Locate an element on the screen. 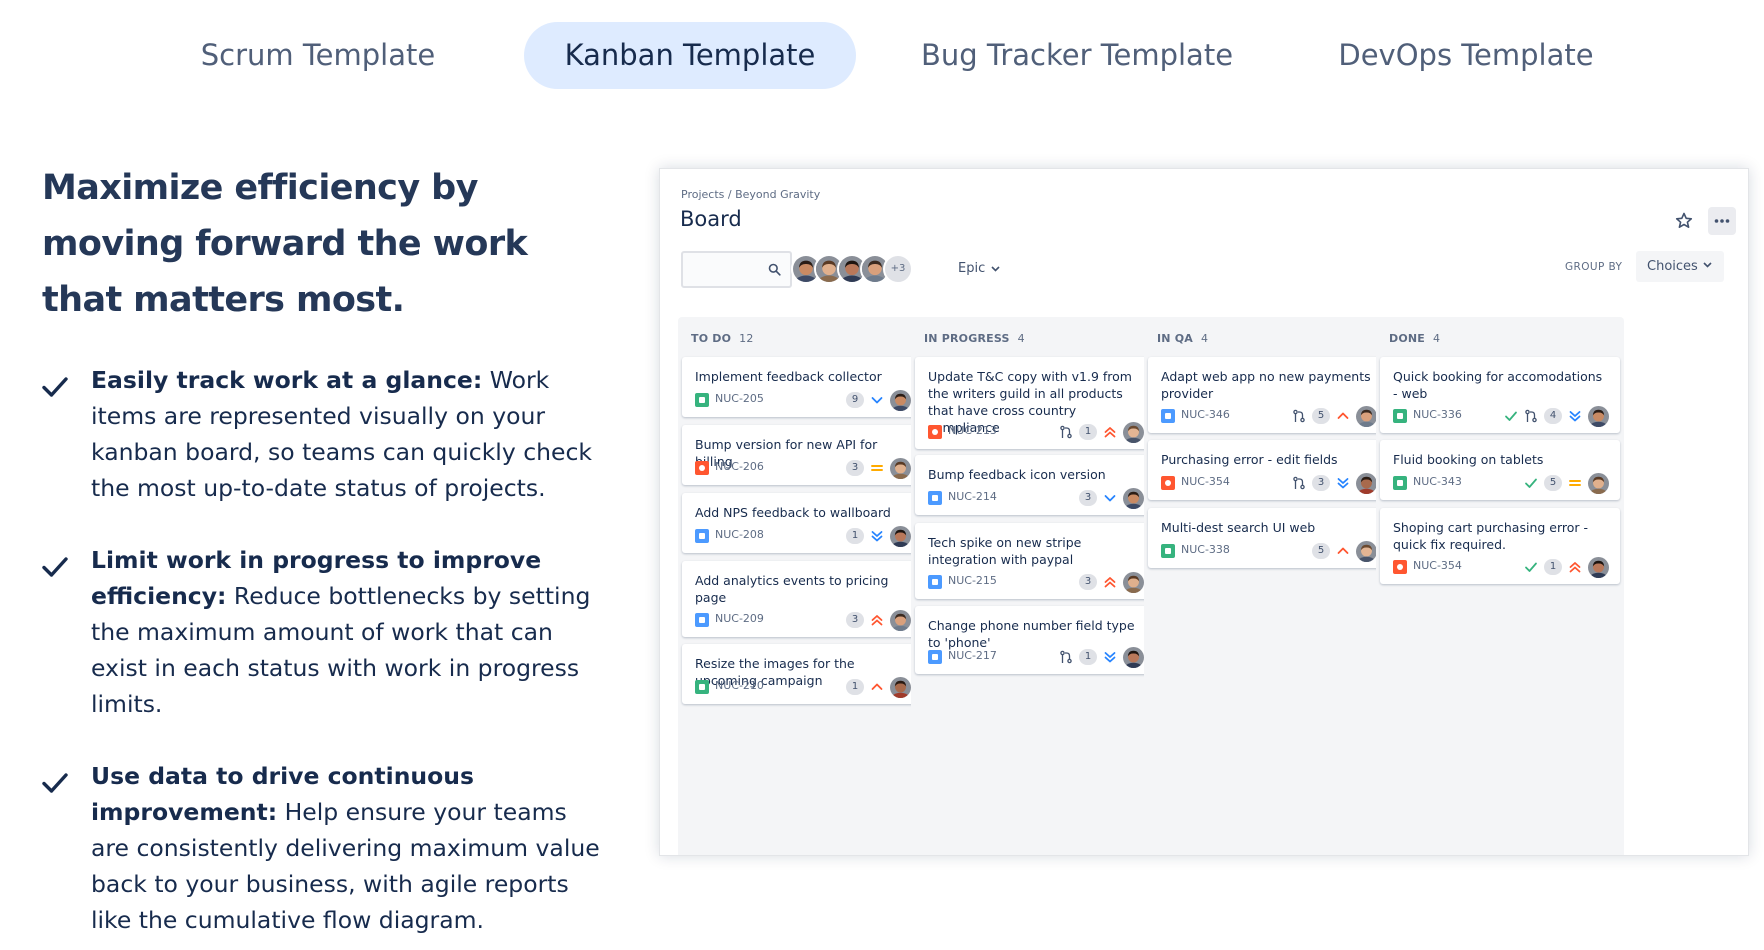 This screenshot has width=1764, height=950. column-header: IN QA 4 is located at coordinates (1182, 338).